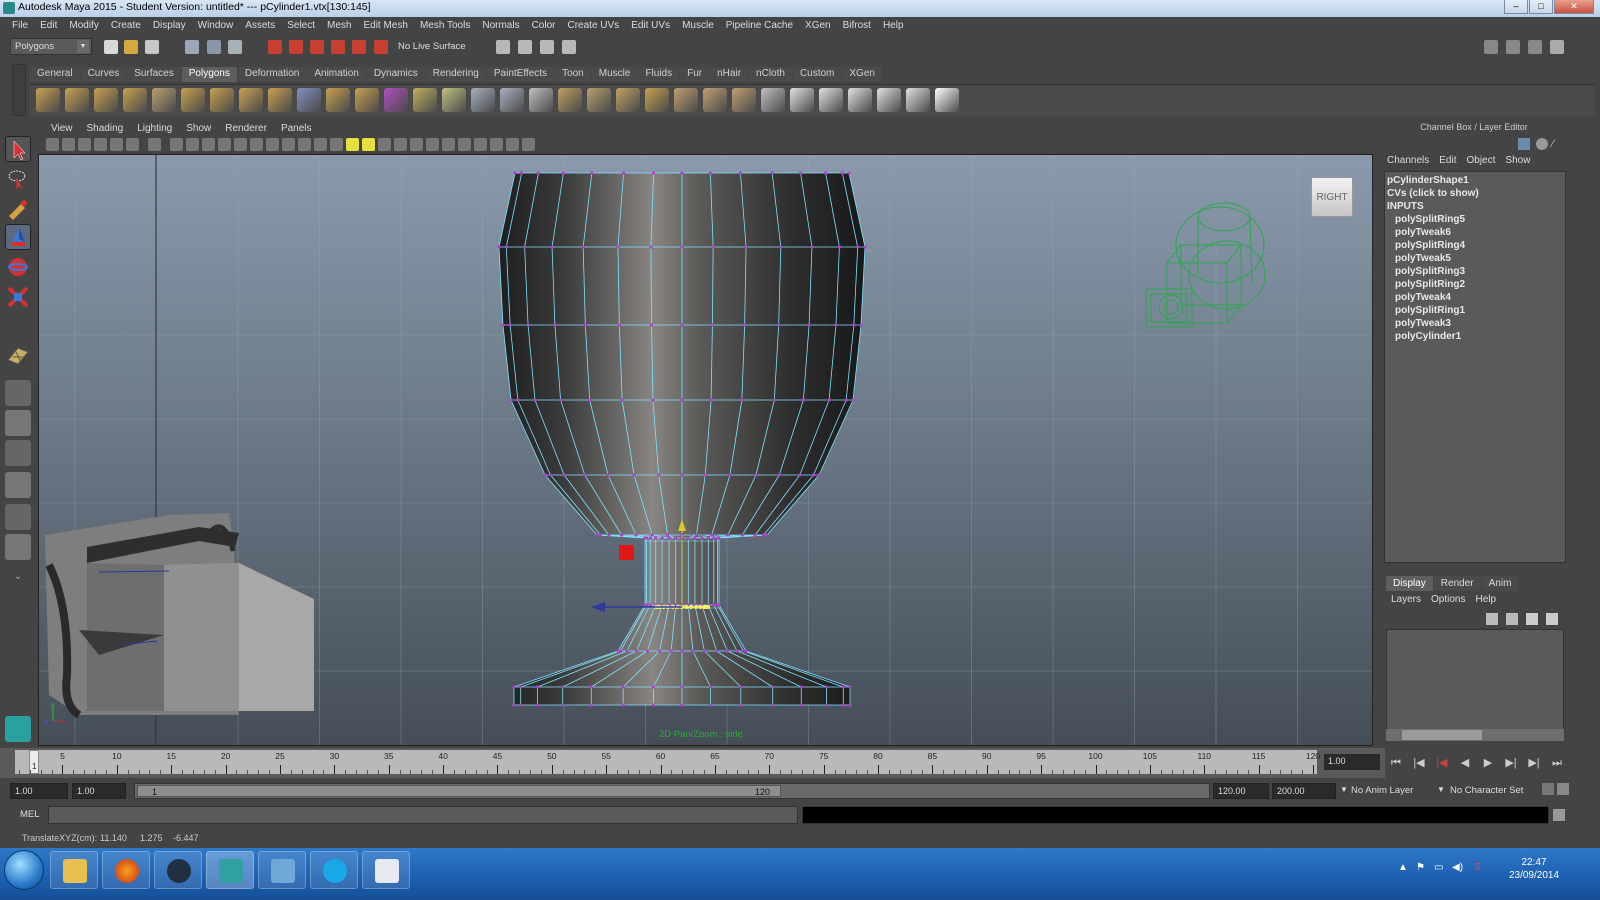 This screenshot has height=900, width=1600. Describe the element at coordinates (593, 26) in the screenshot. I see `menu-create-uvs: Create UVs` at that location.